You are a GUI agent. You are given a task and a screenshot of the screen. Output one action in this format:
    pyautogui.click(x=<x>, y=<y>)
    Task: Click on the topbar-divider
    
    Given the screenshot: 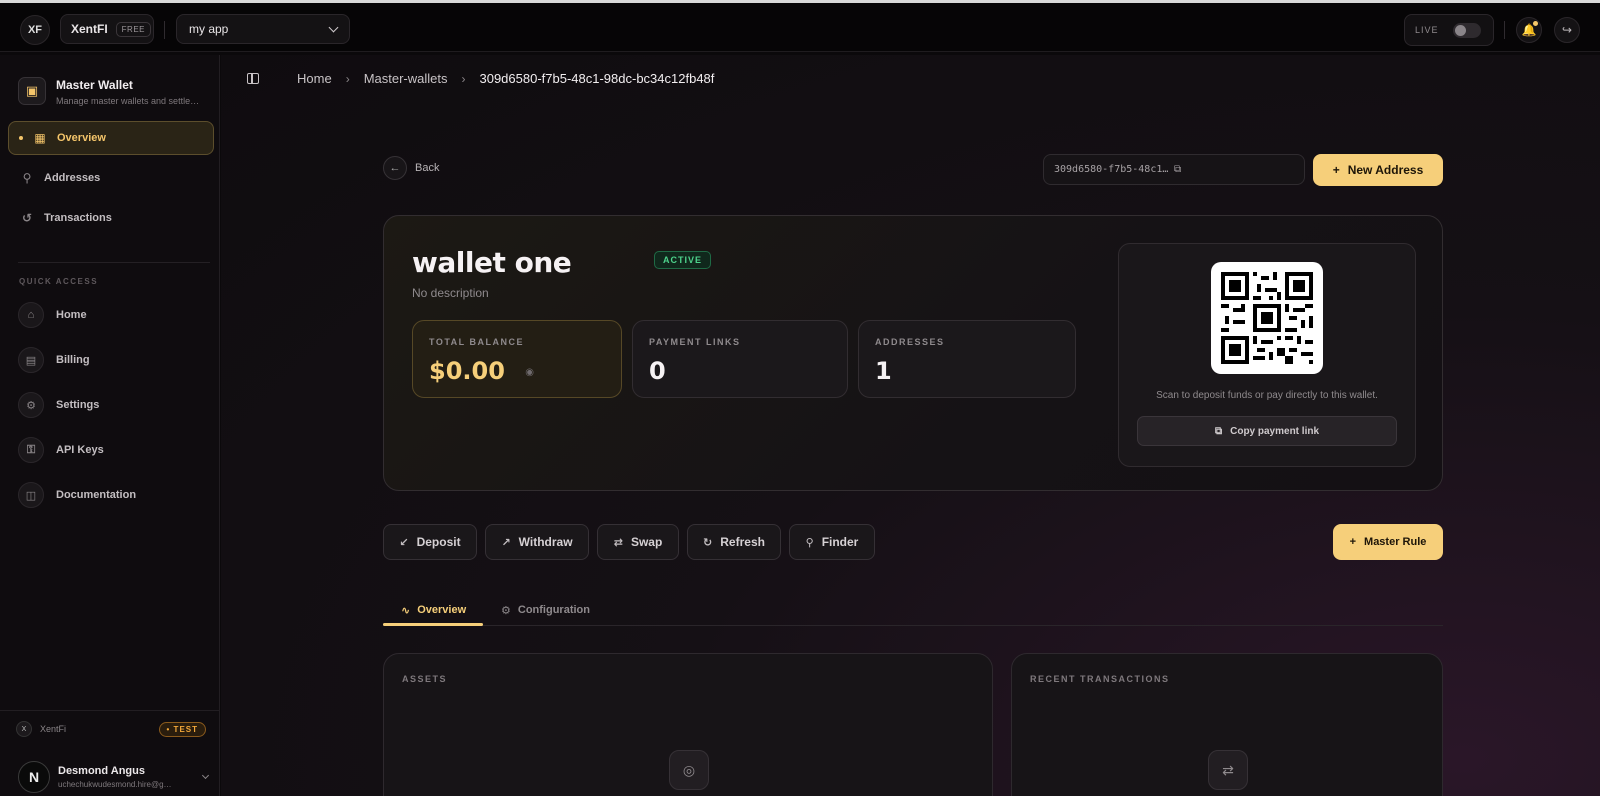 What is the action you would take?
    pyautogui.click(x=164, y=30)
    